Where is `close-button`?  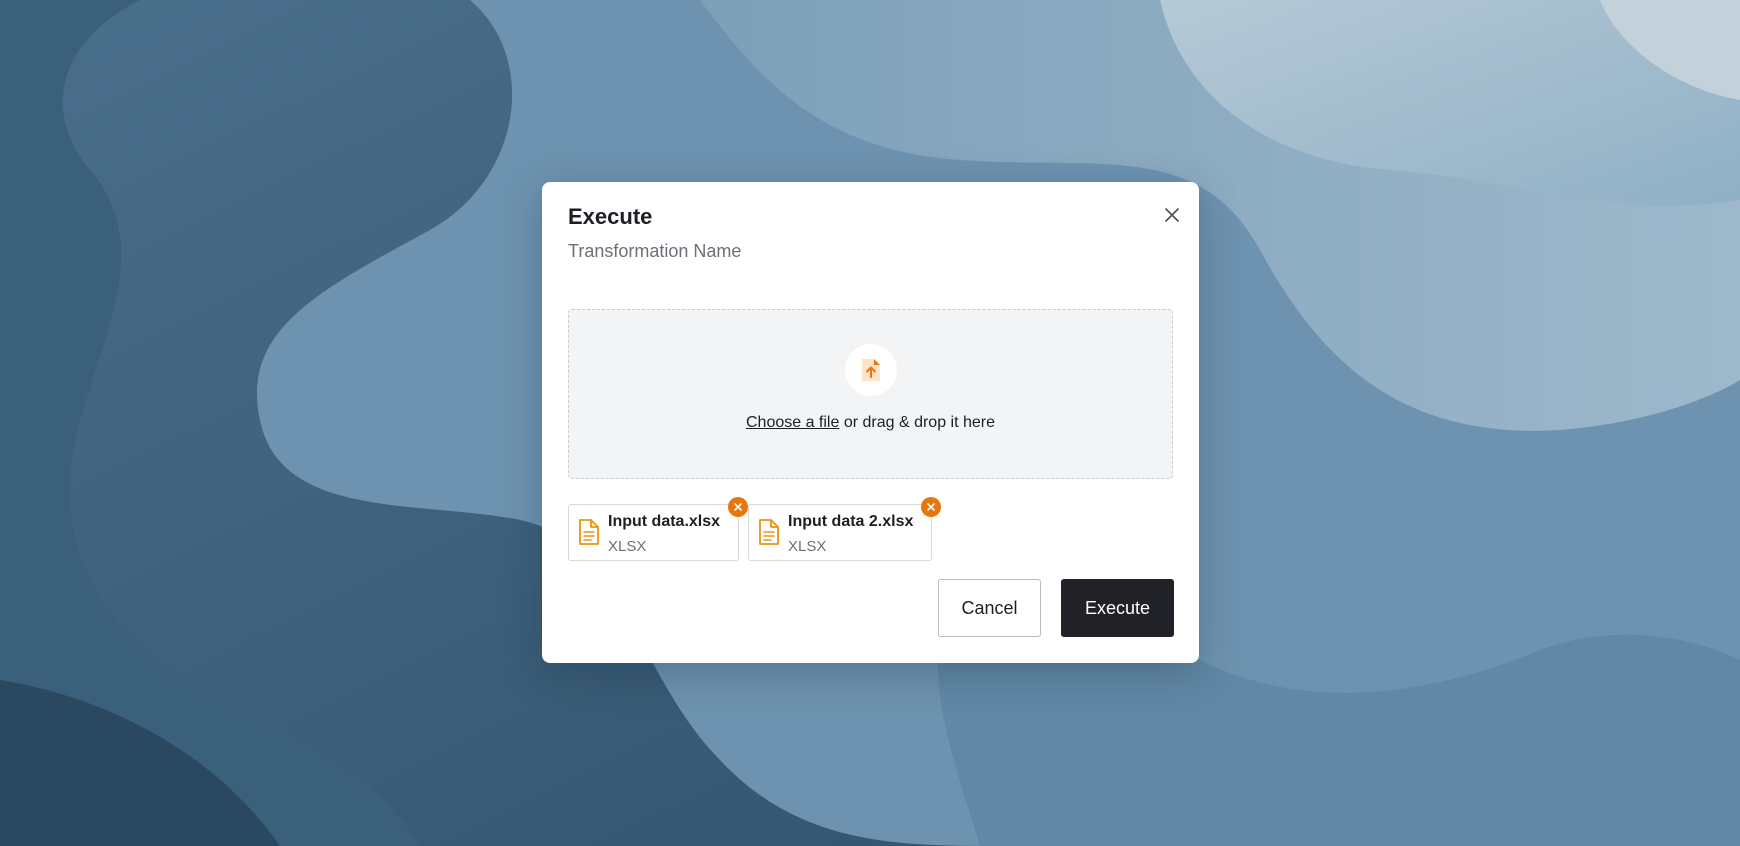
close-button is located at coordinates (1172, 215).